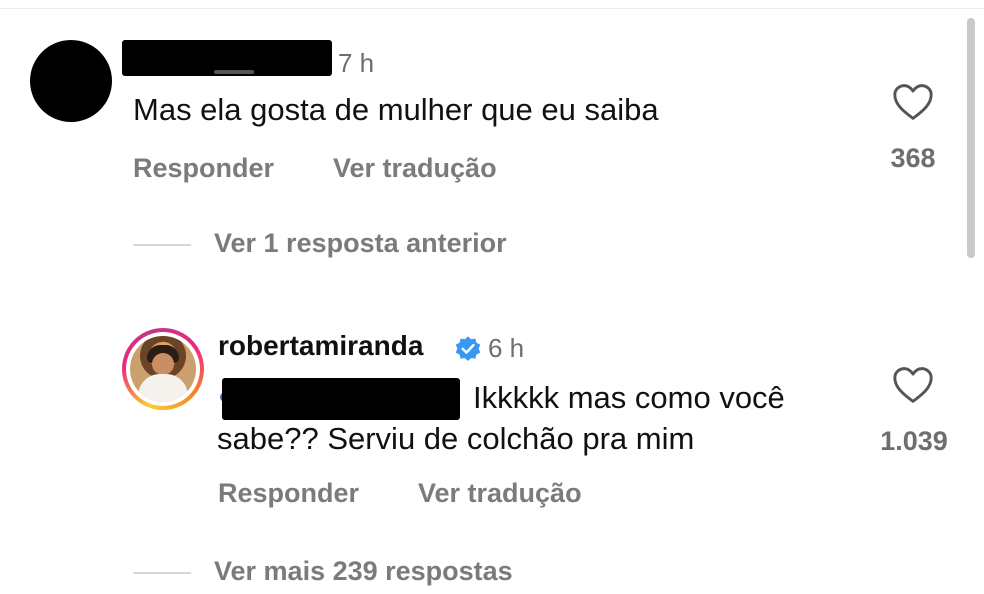 This screenshot has width=984, height=594. I want to click on redacted-mention, so click(341, 399).